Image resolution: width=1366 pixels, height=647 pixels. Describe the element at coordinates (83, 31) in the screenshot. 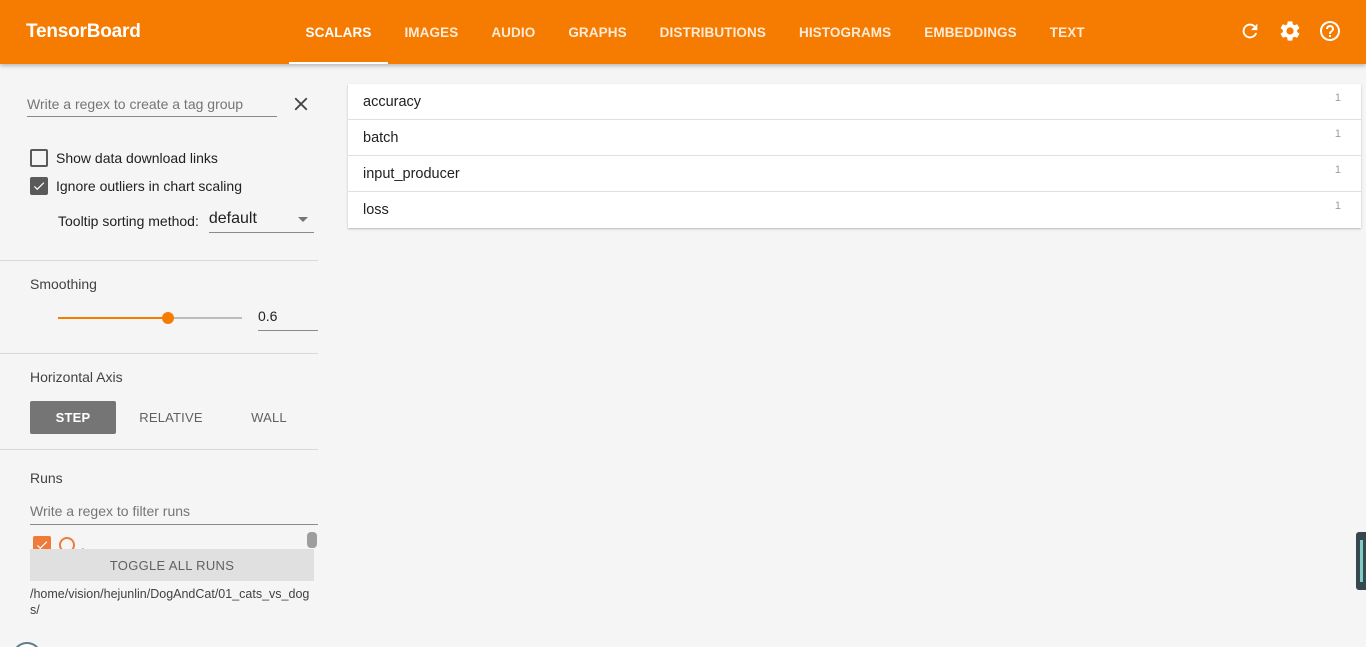

I see `app-title: TensorBoard` at that location.